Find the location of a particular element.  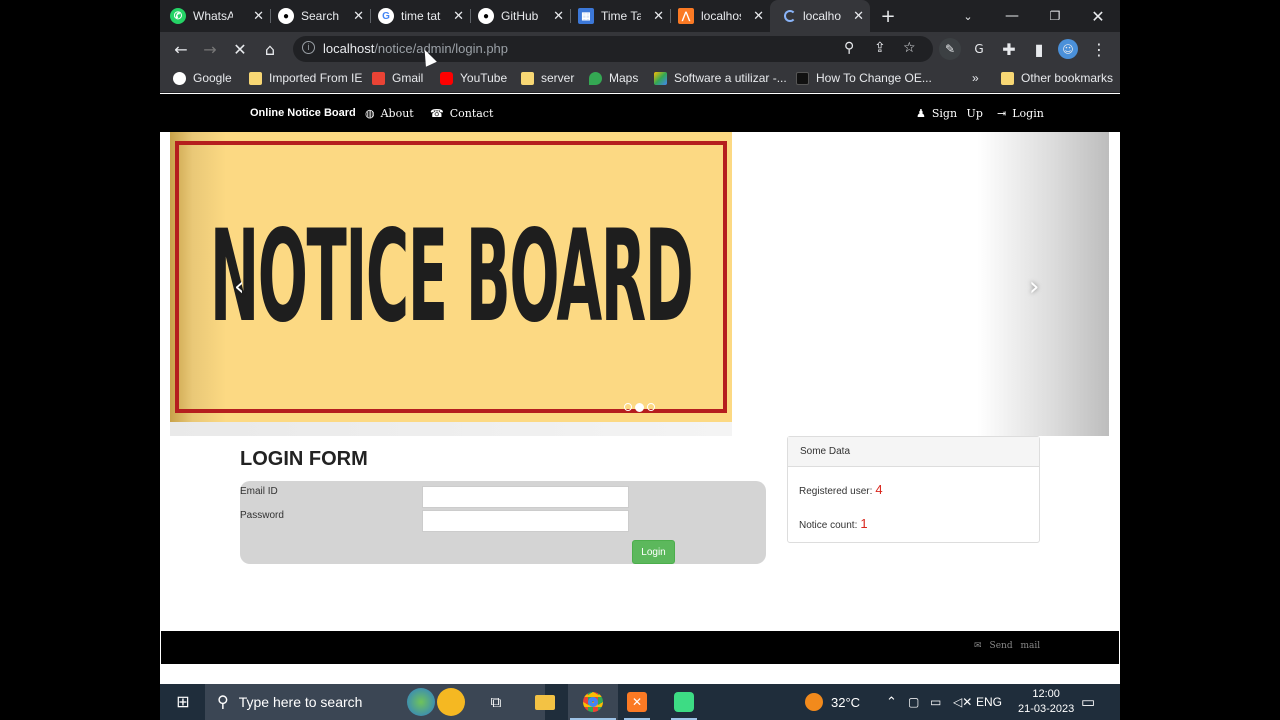

bookmark-google: Google is located at coordinates (202, 78).